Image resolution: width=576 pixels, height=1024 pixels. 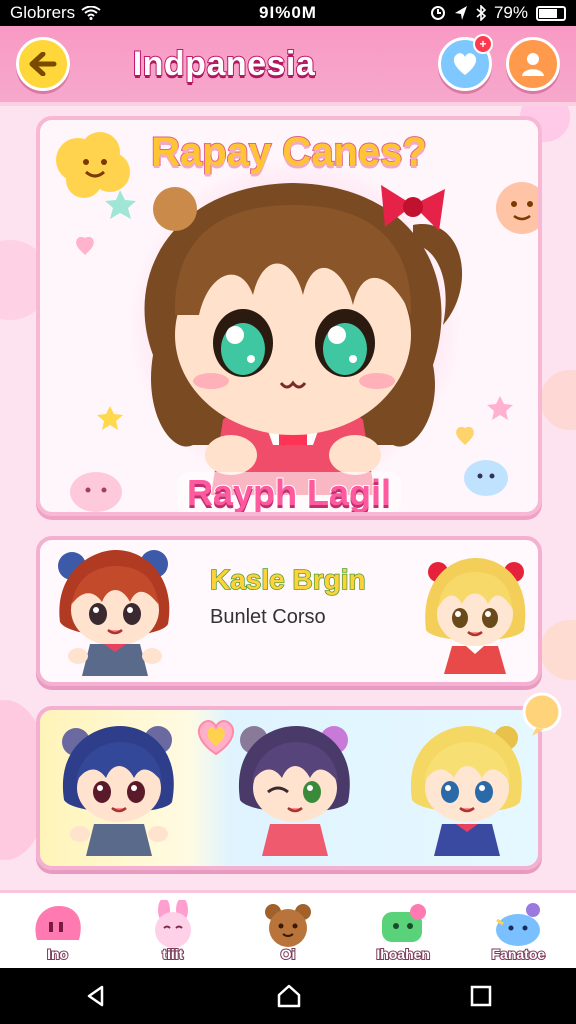 I want to click on nav-item-fanatoe: Fanatoe, so click(x=518, y=931).